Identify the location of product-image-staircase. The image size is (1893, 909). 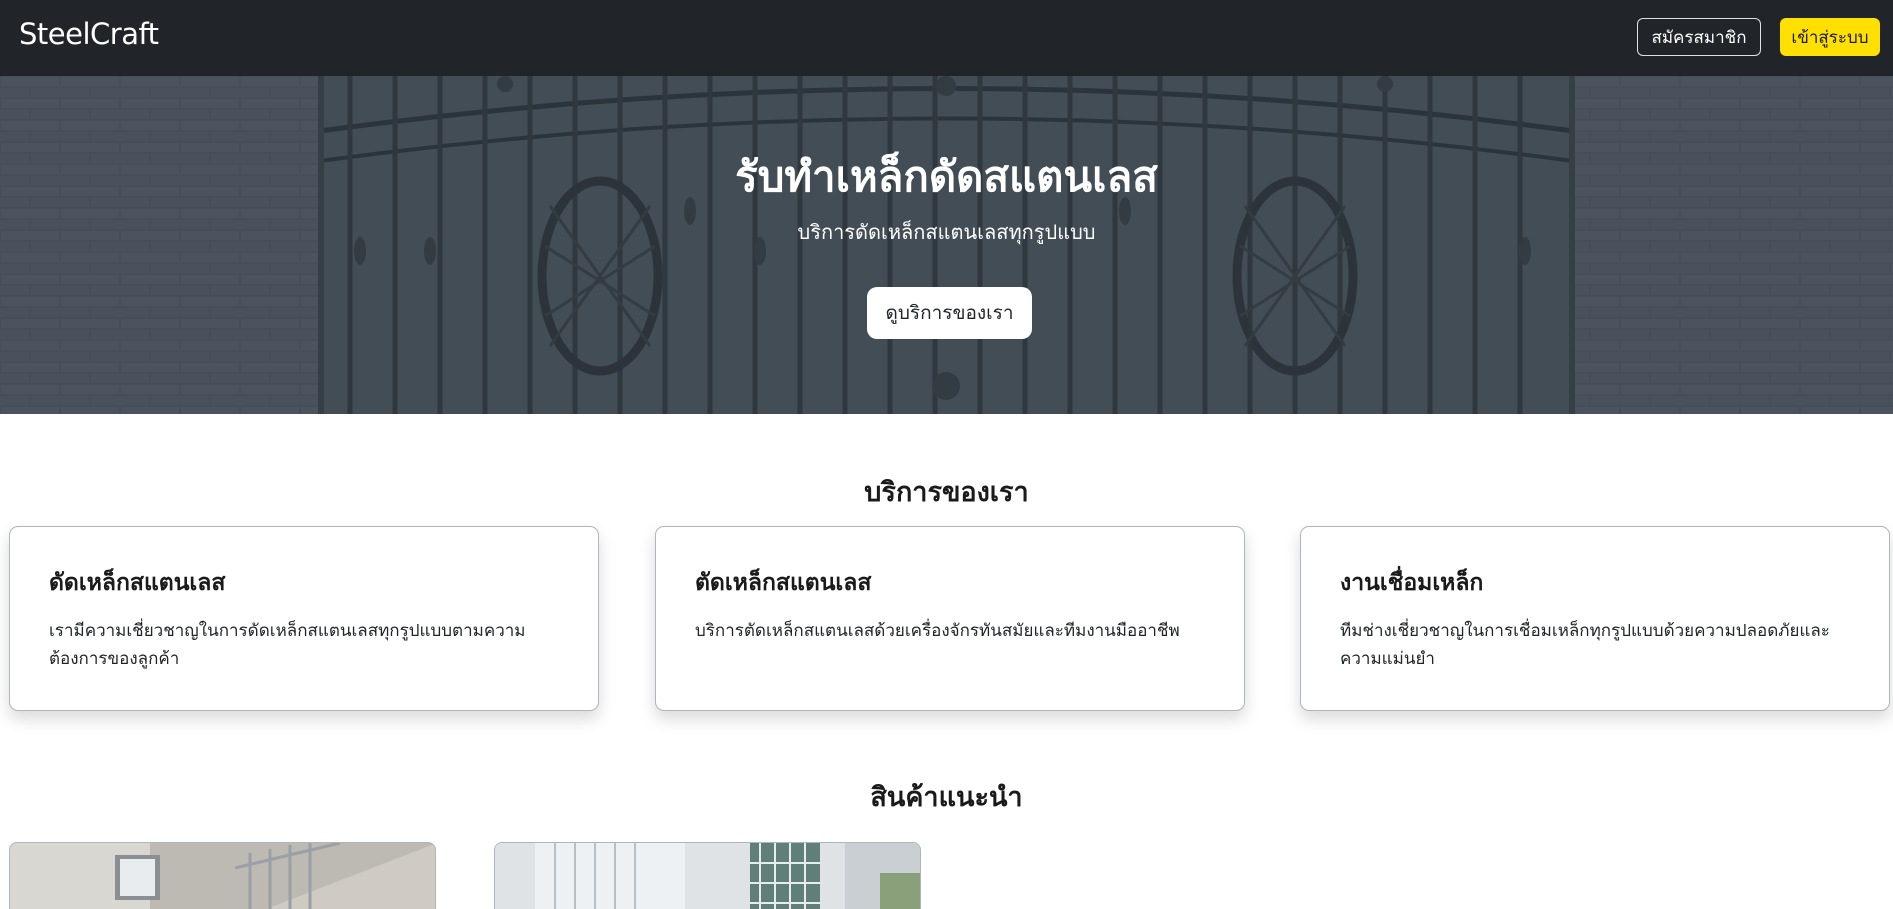
(222, 876).